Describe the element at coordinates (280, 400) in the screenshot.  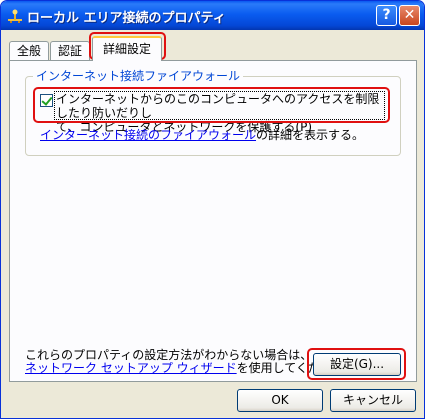
I see `ok-button: OK` at that location.